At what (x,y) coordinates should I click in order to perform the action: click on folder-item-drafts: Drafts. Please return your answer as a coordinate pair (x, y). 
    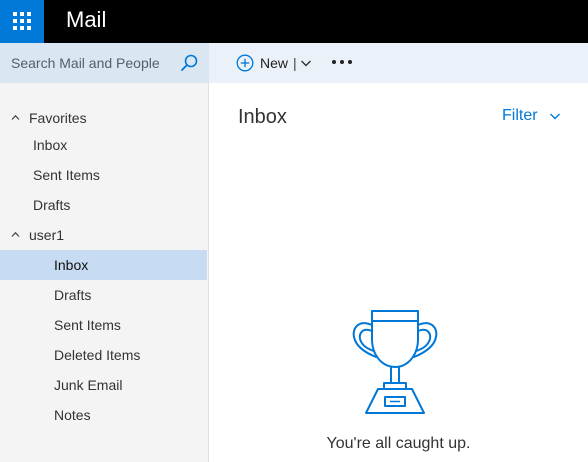
    Looking at the image, I should click on (103, 295).